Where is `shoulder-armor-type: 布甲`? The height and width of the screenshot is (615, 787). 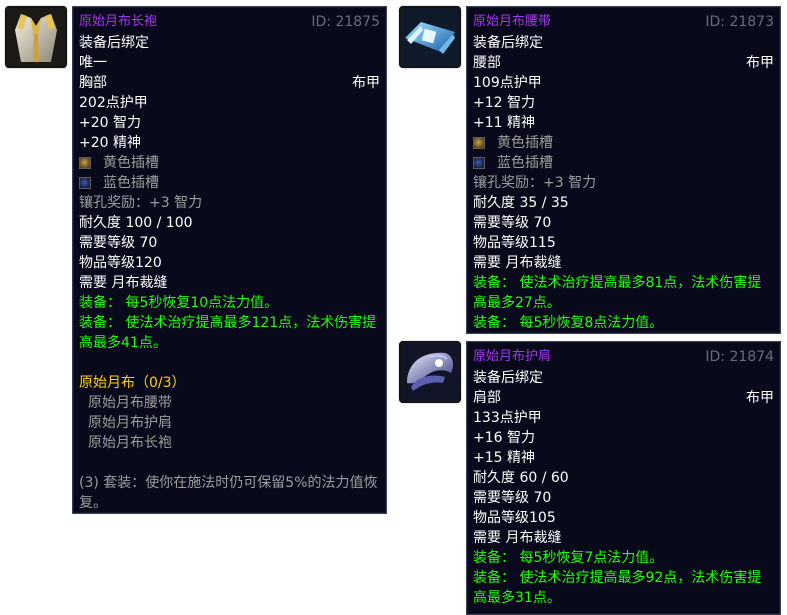 shoulder-armor-type: 布甲 is located at coordinates (760, 398).